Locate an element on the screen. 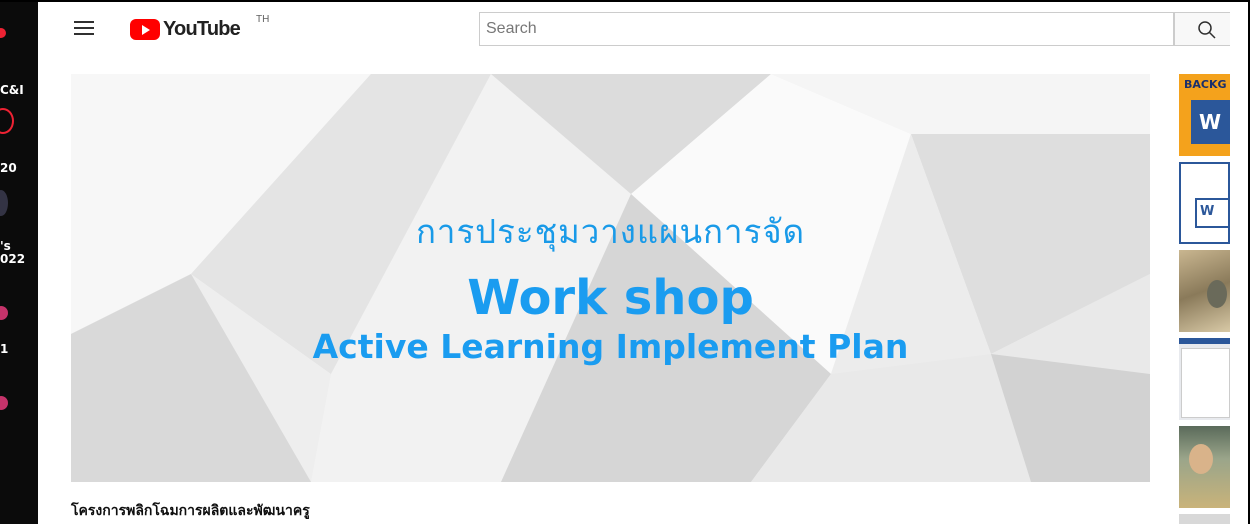  related-video-thumbnail: BACKG W is located at coordinates (1204, 115).